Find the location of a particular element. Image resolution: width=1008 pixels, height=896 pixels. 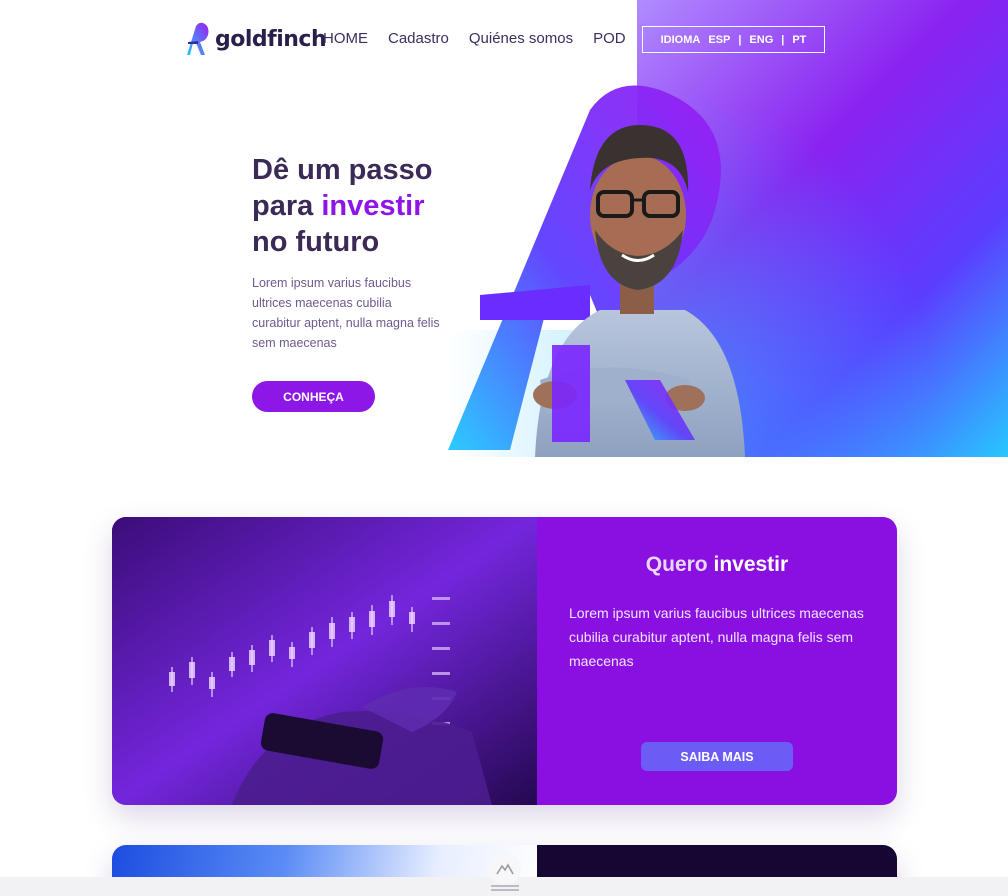

hero-title: Dê um passo para investir no futuro is located at coordinates (362, 206).